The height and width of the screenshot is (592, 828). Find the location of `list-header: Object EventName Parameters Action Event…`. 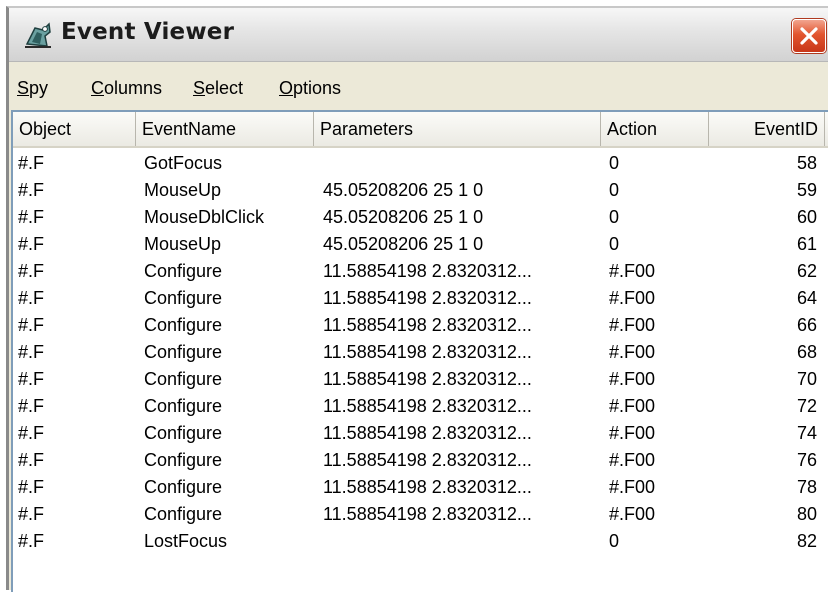

list-header: Object EventName Parameters Action Event… is located at coordinates (420, 130).